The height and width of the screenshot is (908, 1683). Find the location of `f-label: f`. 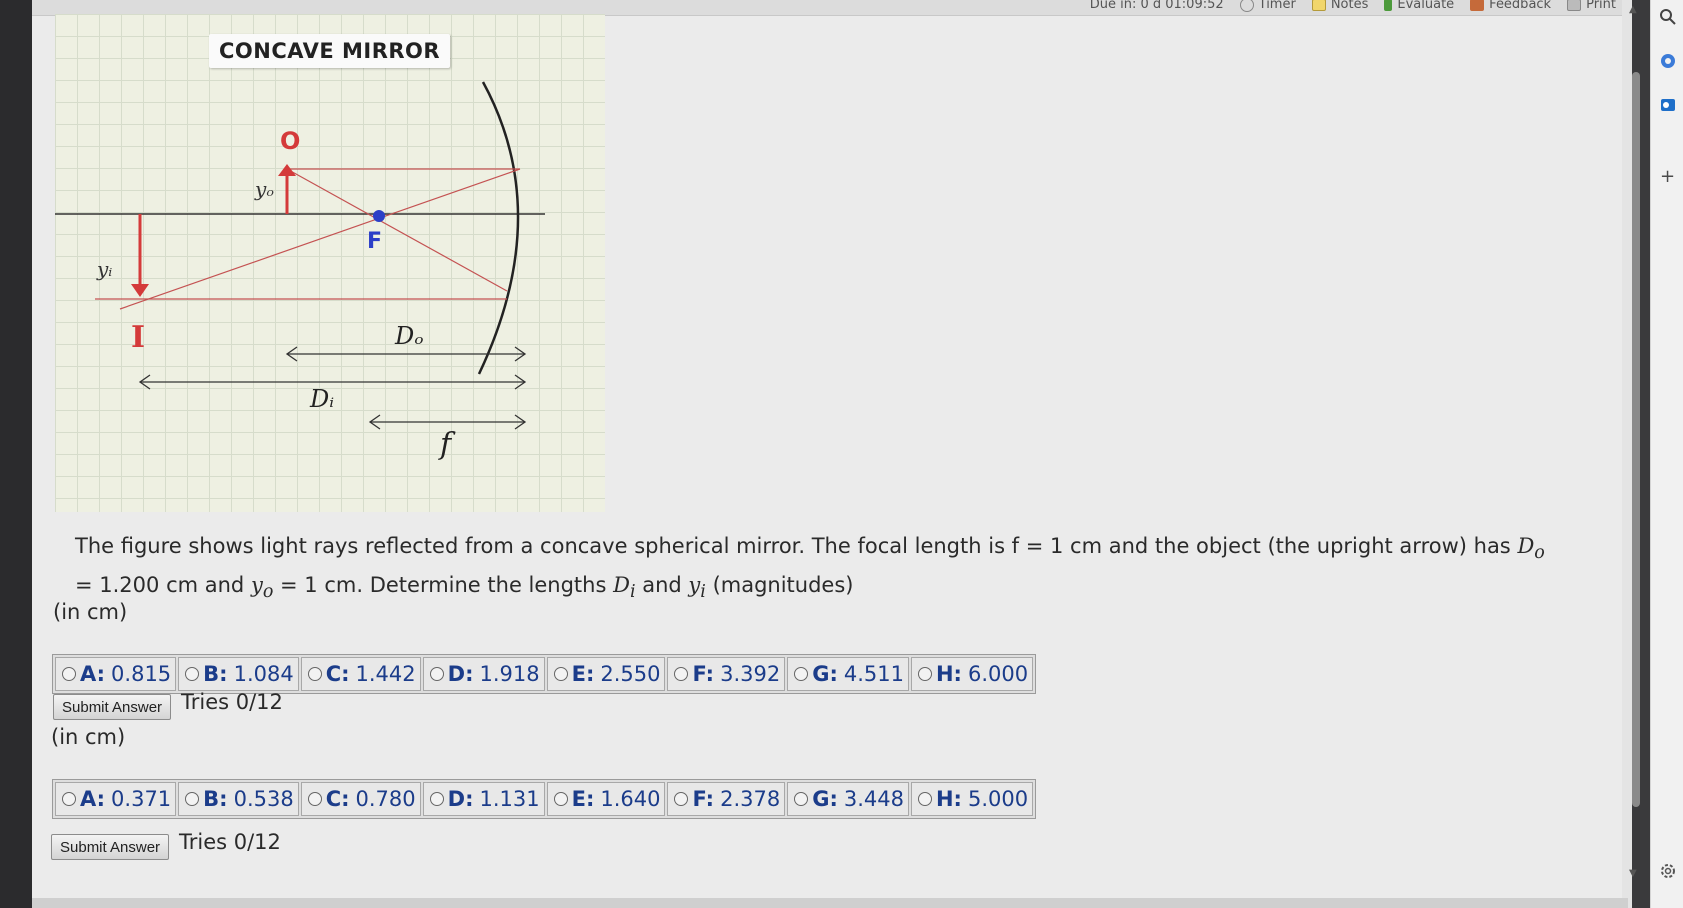

f-label: f is located at coordinates (447, 444).